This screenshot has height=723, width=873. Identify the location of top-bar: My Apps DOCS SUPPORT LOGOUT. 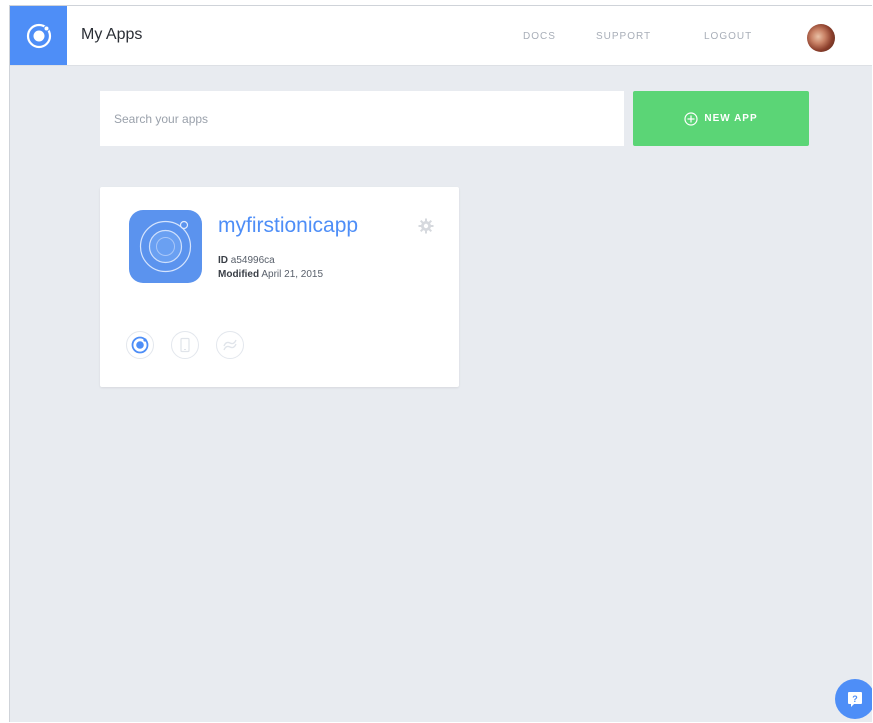
(441, 36).